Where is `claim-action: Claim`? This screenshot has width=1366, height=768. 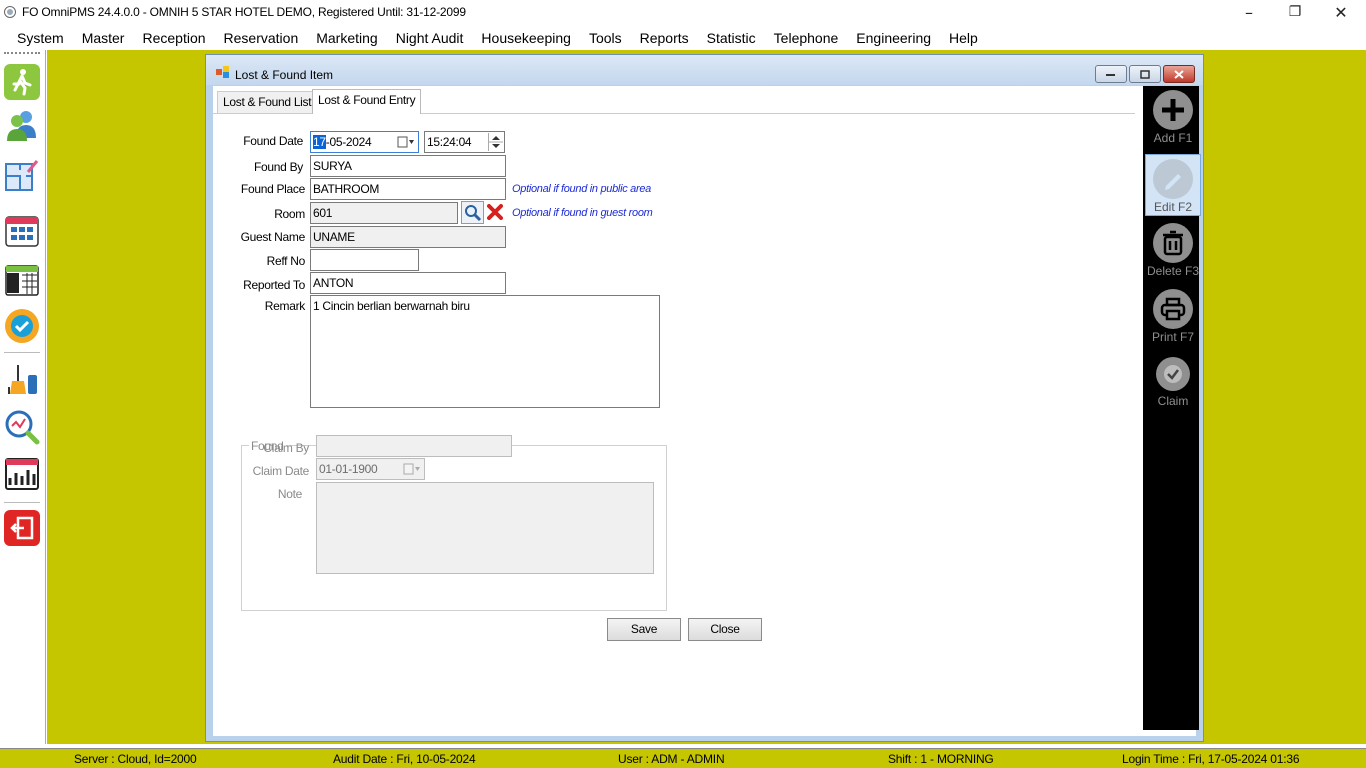
claim-action: Claim is located at coordinates (1173, 382).